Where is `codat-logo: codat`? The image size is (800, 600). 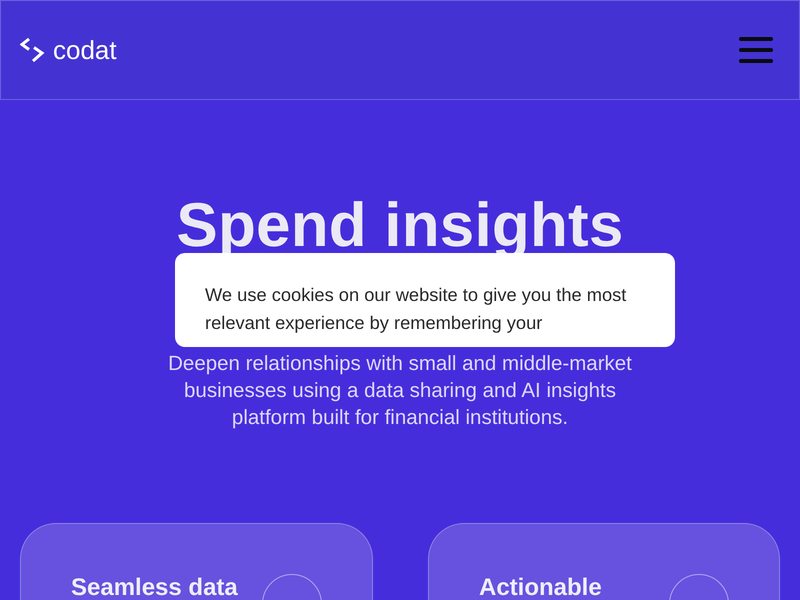 codat-logo: codat is located at coordinates (68, 50).